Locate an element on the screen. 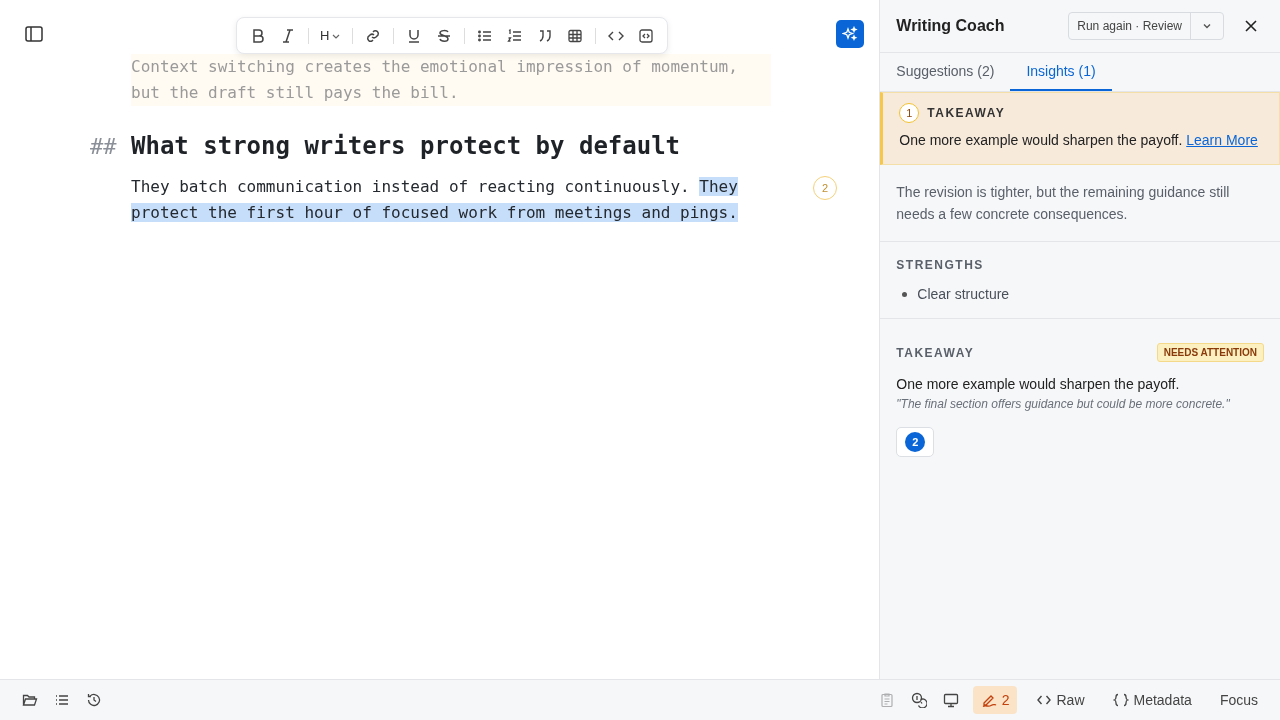  metadata-button: Metadata is located at coordinates (1152, 700).